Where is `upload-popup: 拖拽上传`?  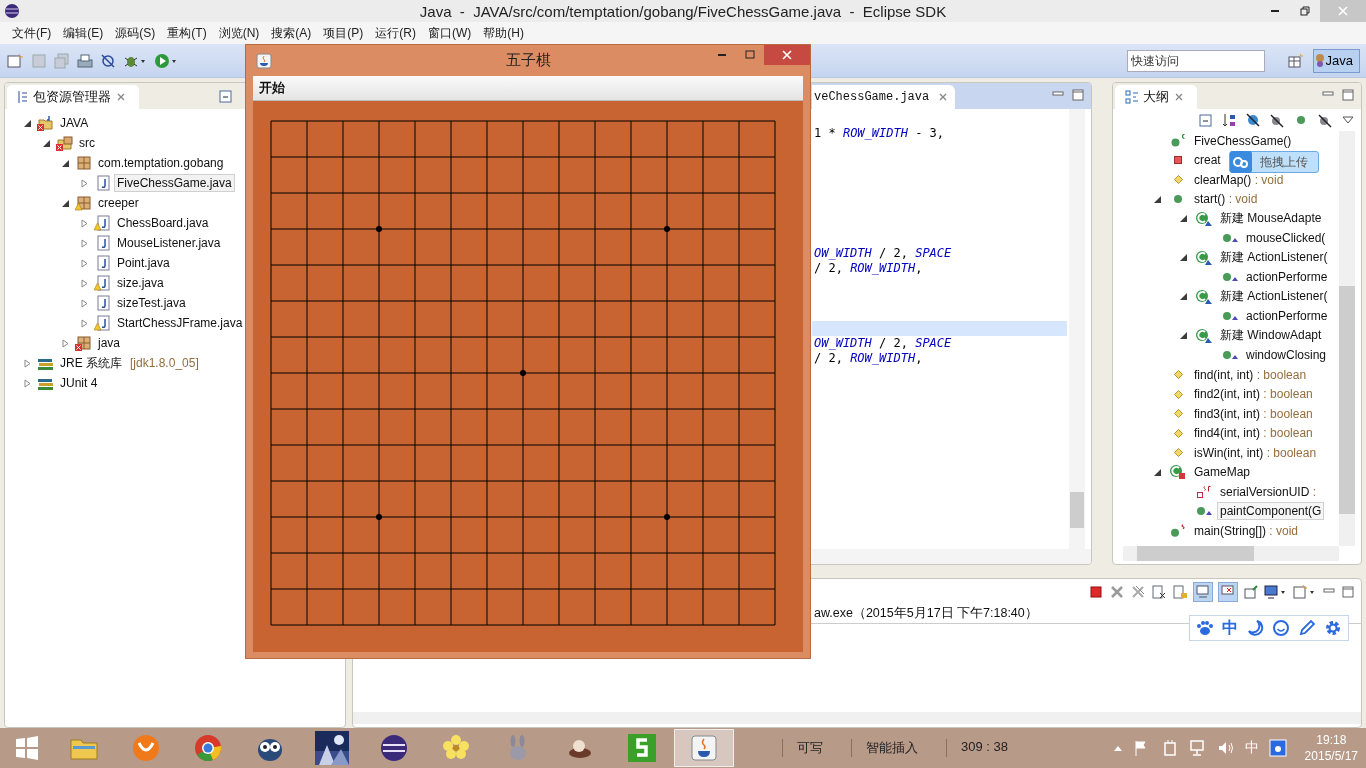 upload-popup: 拖拽上传 is located at coordinates (1274, 162).